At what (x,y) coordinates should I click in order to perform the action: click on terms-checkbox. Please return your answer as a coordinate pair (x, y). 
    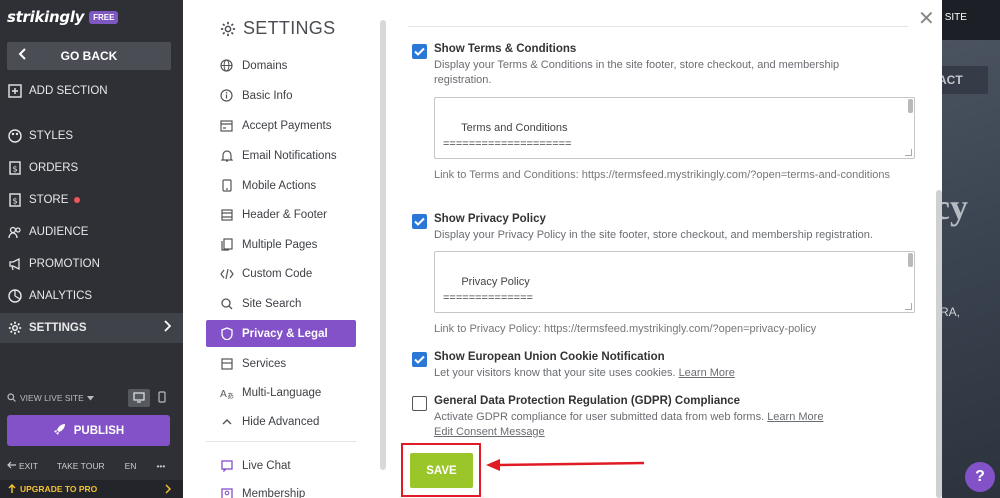
    Looking at the image, I should click on (419, 51).